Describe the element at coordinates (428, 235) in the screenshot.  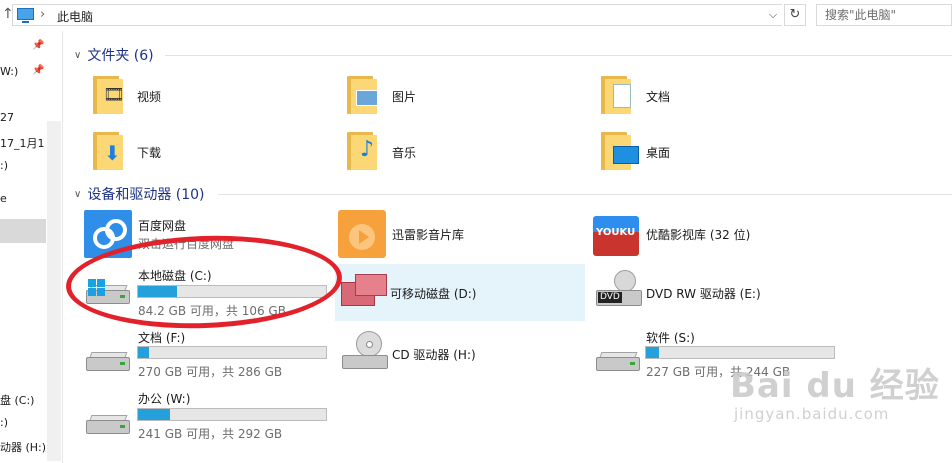
I see `device-label: 迅雷影音片库` at that location.